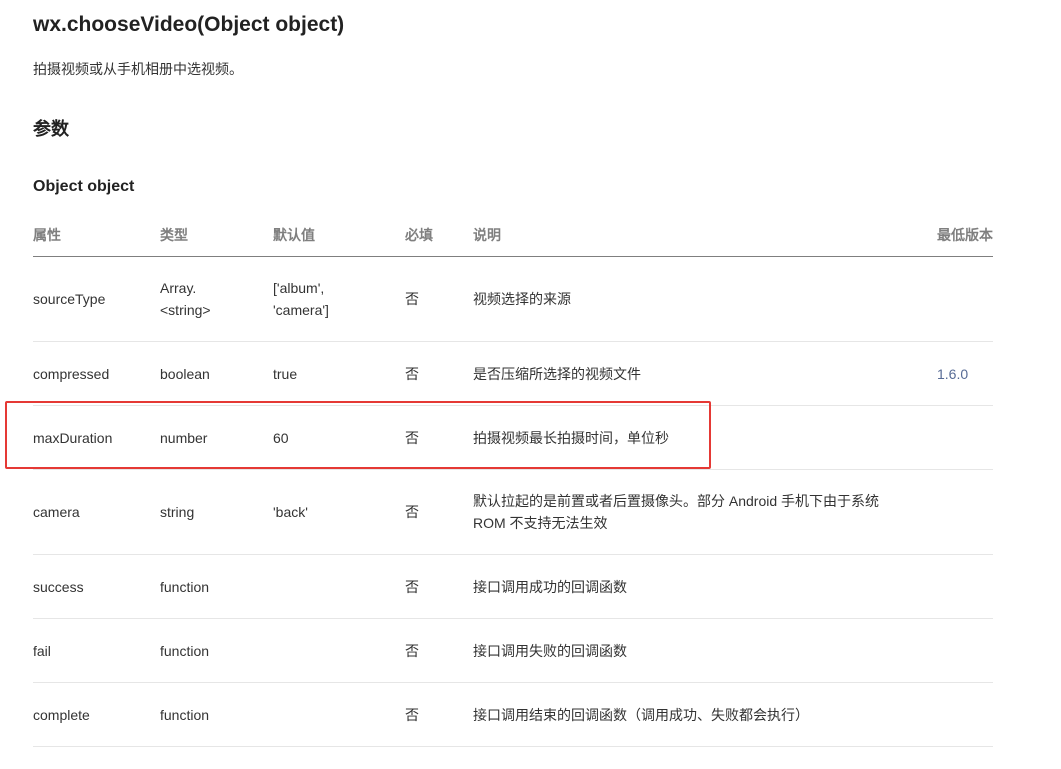 The width and height of the screenshot is (1061, 769). Describe the element at coordinates (58, 586) in the screenshot. I see `cell-property: success` at that location.